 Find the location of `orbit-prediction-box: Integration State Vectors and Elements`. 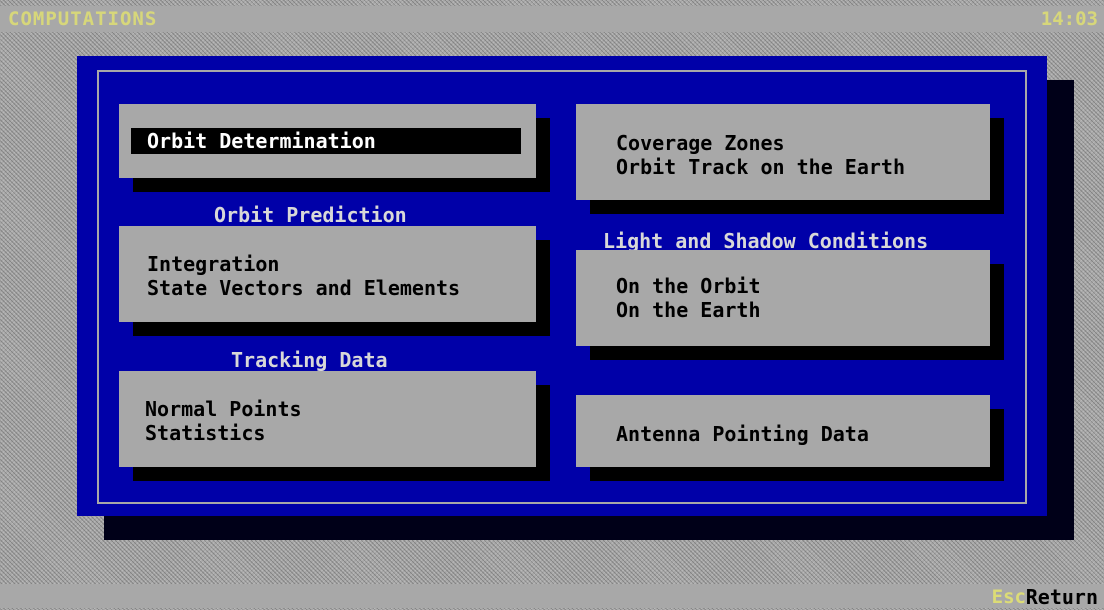

orbit-prediction-box: Integration State Vectors and Elements is located at coordinates (327, 274).